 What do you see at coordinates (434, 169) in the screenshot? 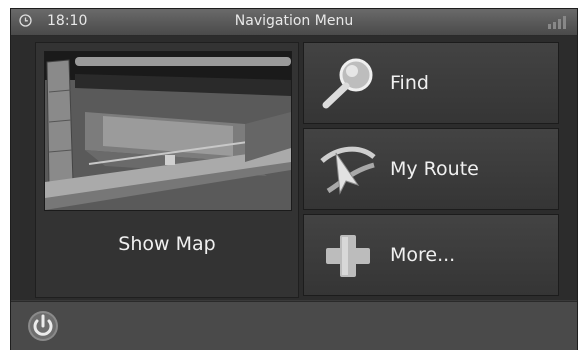
I see `my-route-label: My Route` at bounding box center [434, 169].